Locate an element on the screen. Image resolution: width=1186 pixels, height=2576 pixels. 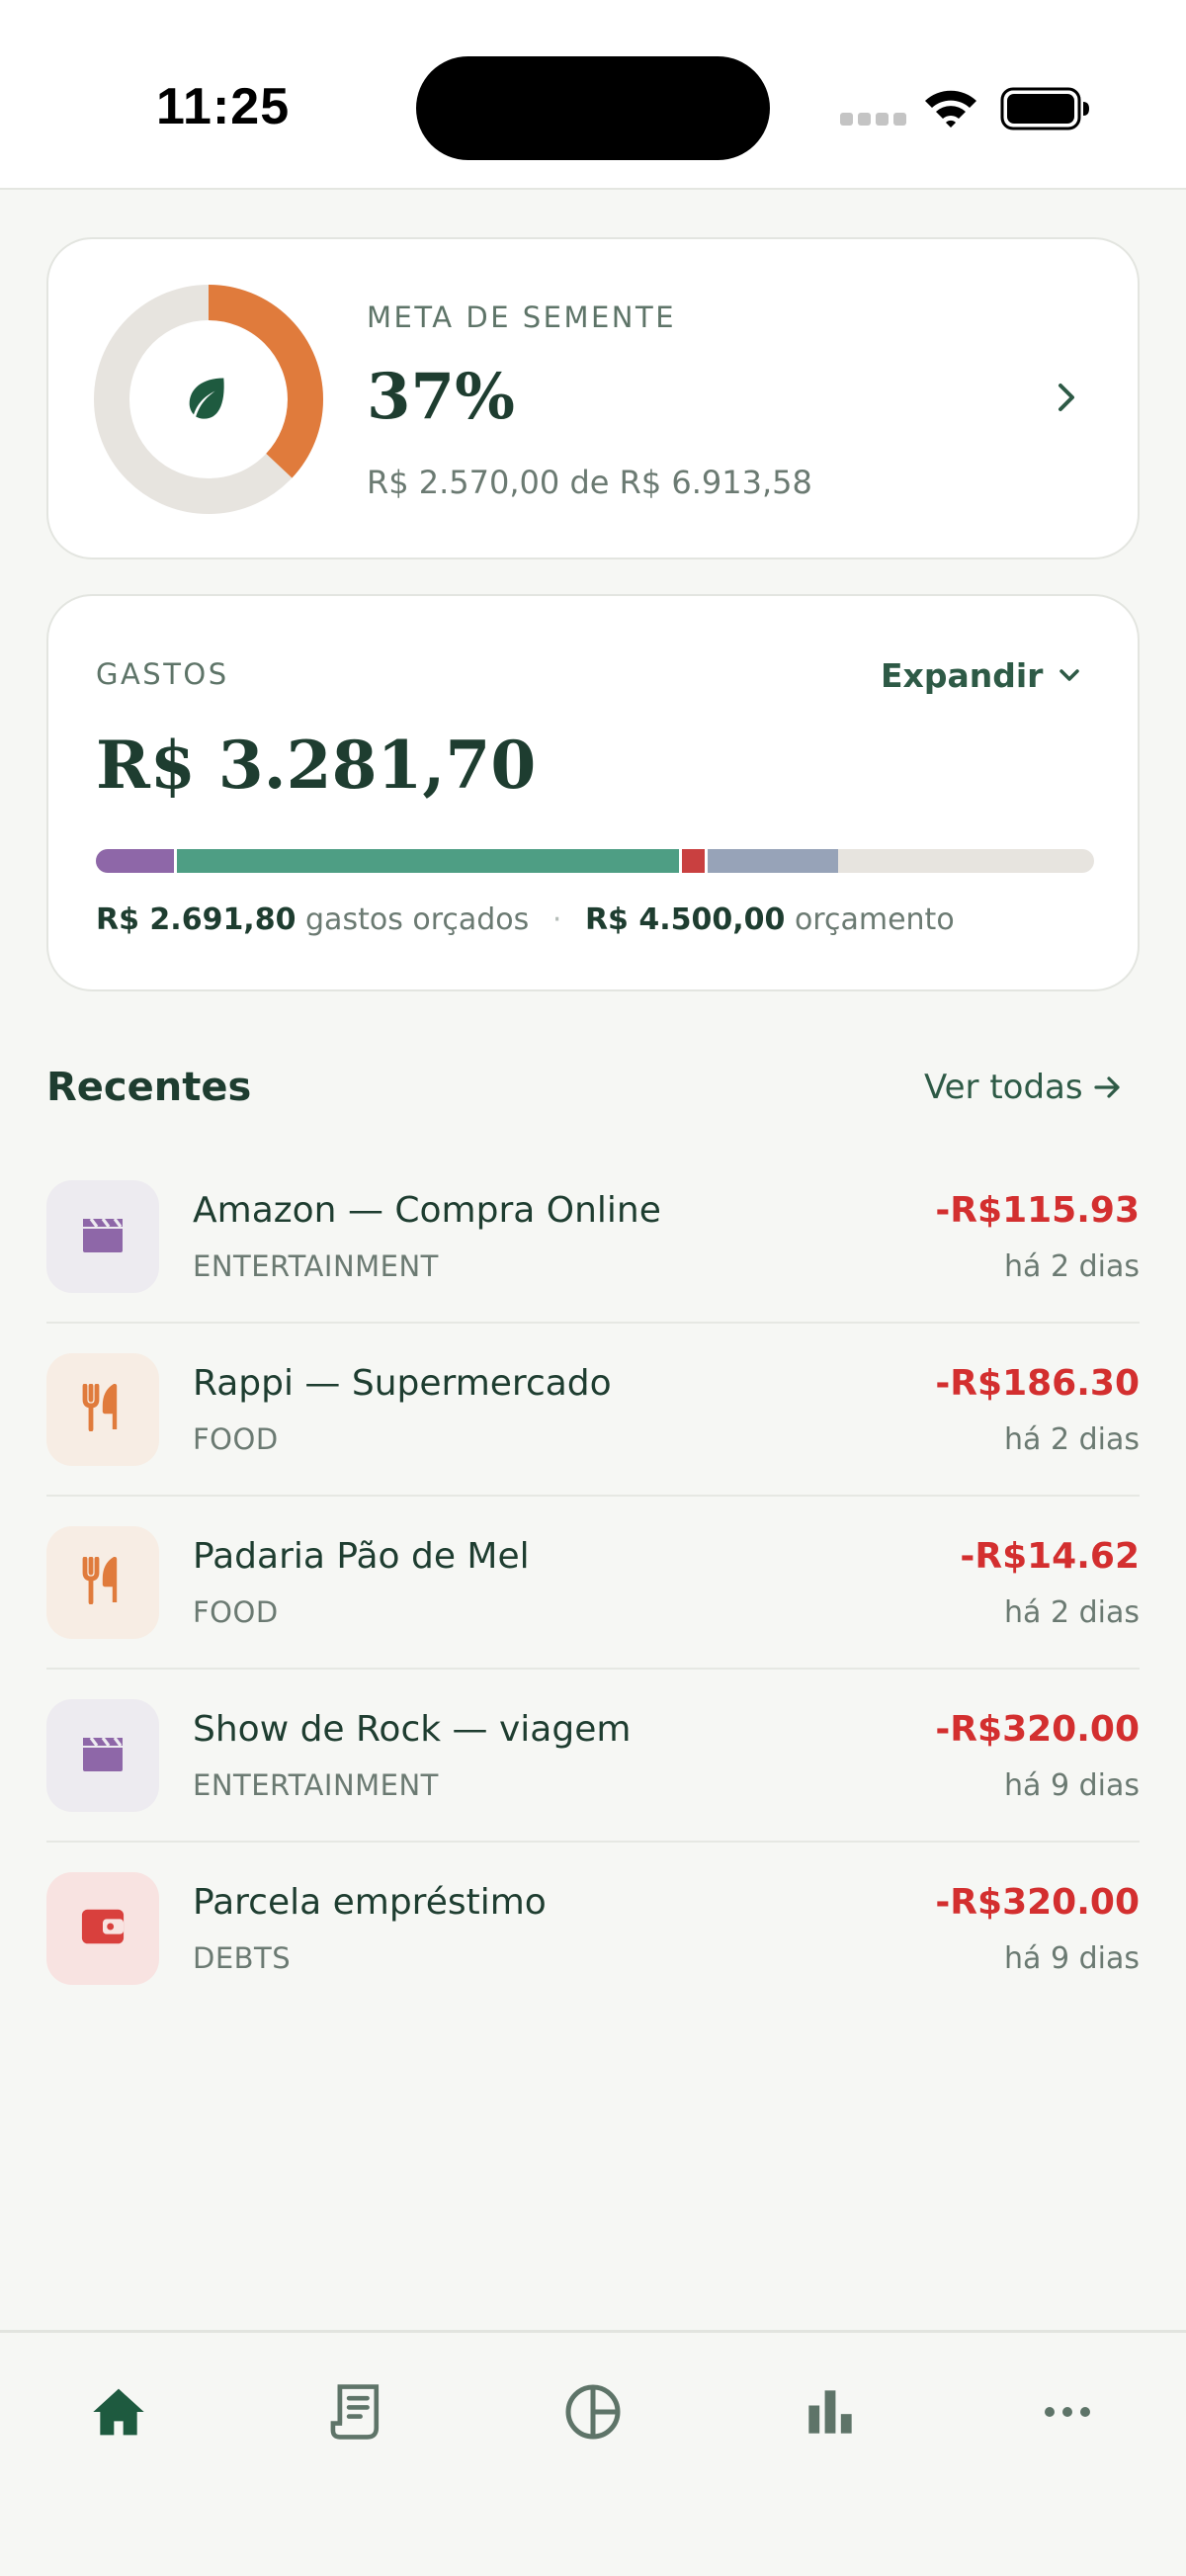
see-all-label: Ver todas is located at coordinates (1003, 1087).